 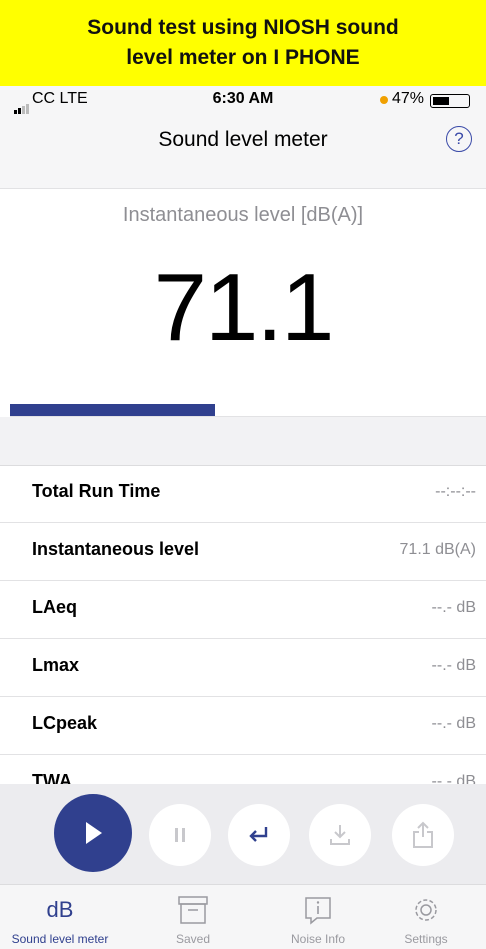 What do you see at coordinates (243, 552) in the screenshot?
I see `table-row: Instantaneous level 71.1 dB(A)` at bounding box center [243, 552].